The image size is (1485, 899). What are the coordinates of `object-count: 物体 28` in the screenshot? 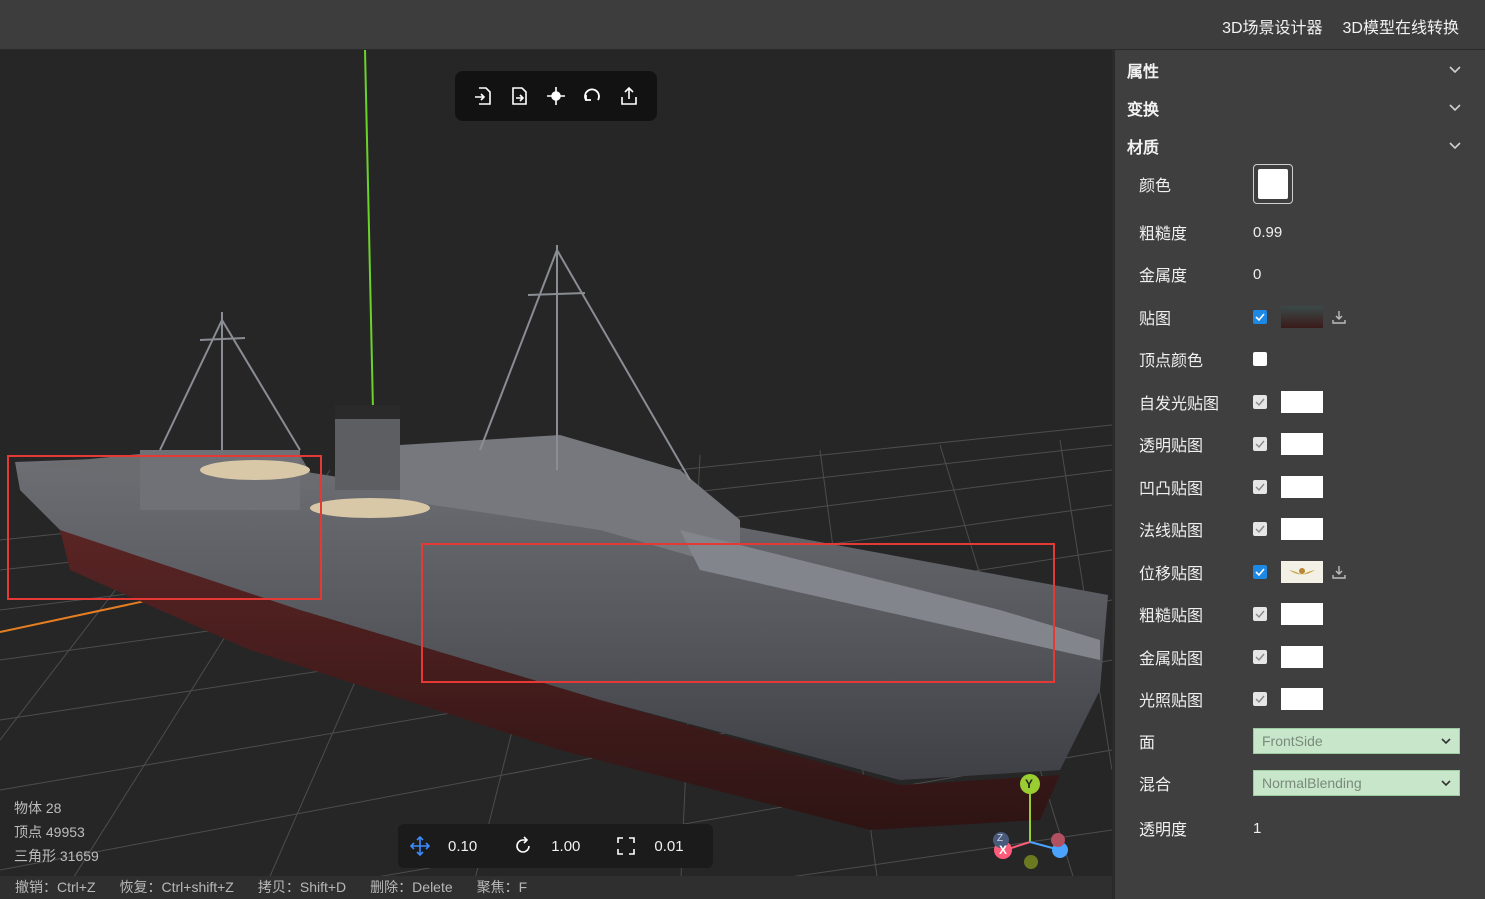 It's located at (38, 808).